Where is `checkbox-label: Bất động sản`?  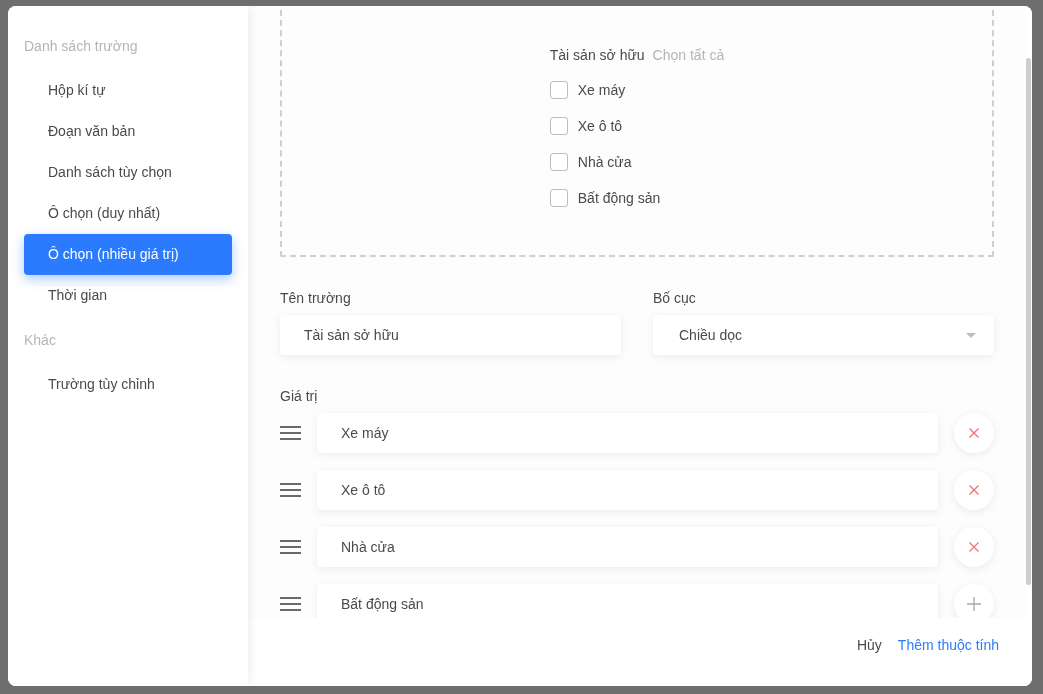 checkbox-label: Bất động sản is located at coordinates (619, 198).